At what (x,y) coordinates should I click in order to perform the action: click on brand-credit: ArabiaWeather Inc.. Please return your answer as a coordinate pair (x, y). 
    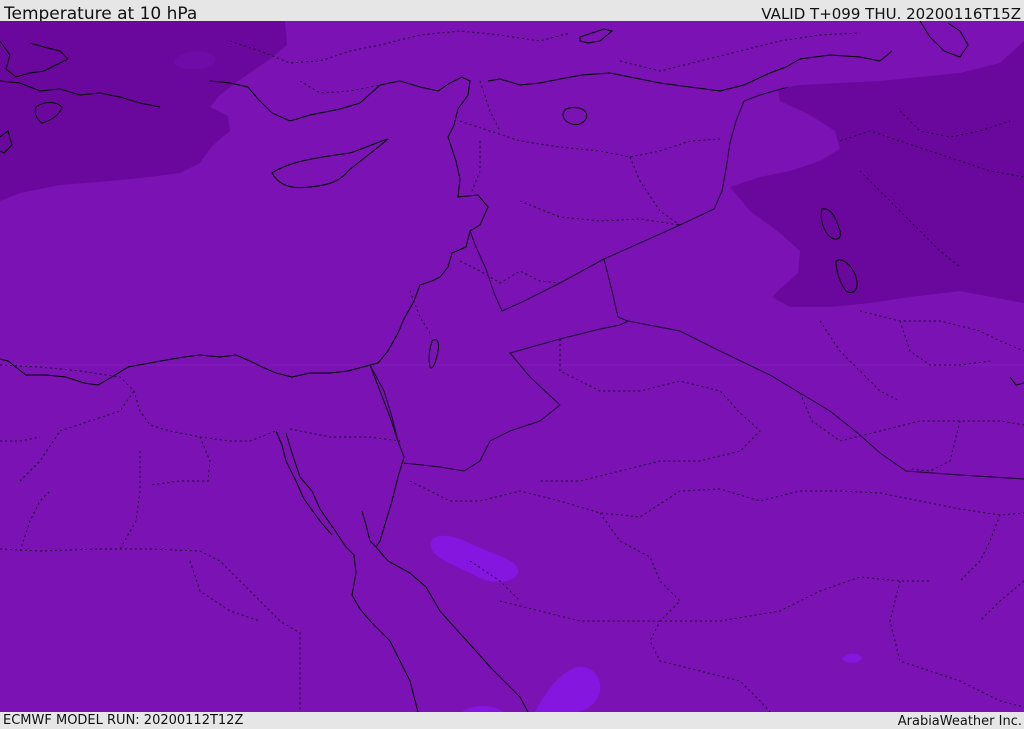
    Looking at the image, I should click on (959, 721).